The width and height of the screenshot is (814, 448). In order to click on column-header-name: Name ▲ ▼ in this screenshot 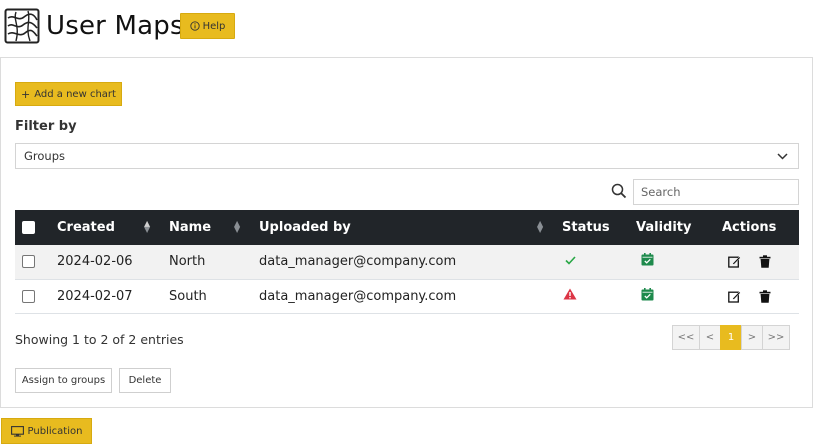, I will do `click(214, 227)`.